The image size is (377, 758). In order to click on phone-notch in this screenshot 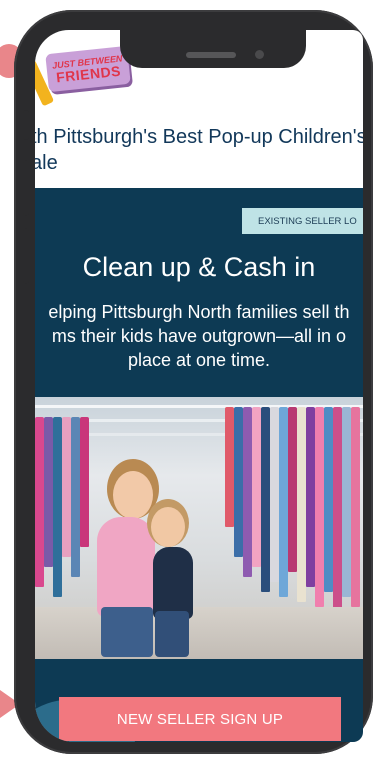, I will do `click(213, 46)`.